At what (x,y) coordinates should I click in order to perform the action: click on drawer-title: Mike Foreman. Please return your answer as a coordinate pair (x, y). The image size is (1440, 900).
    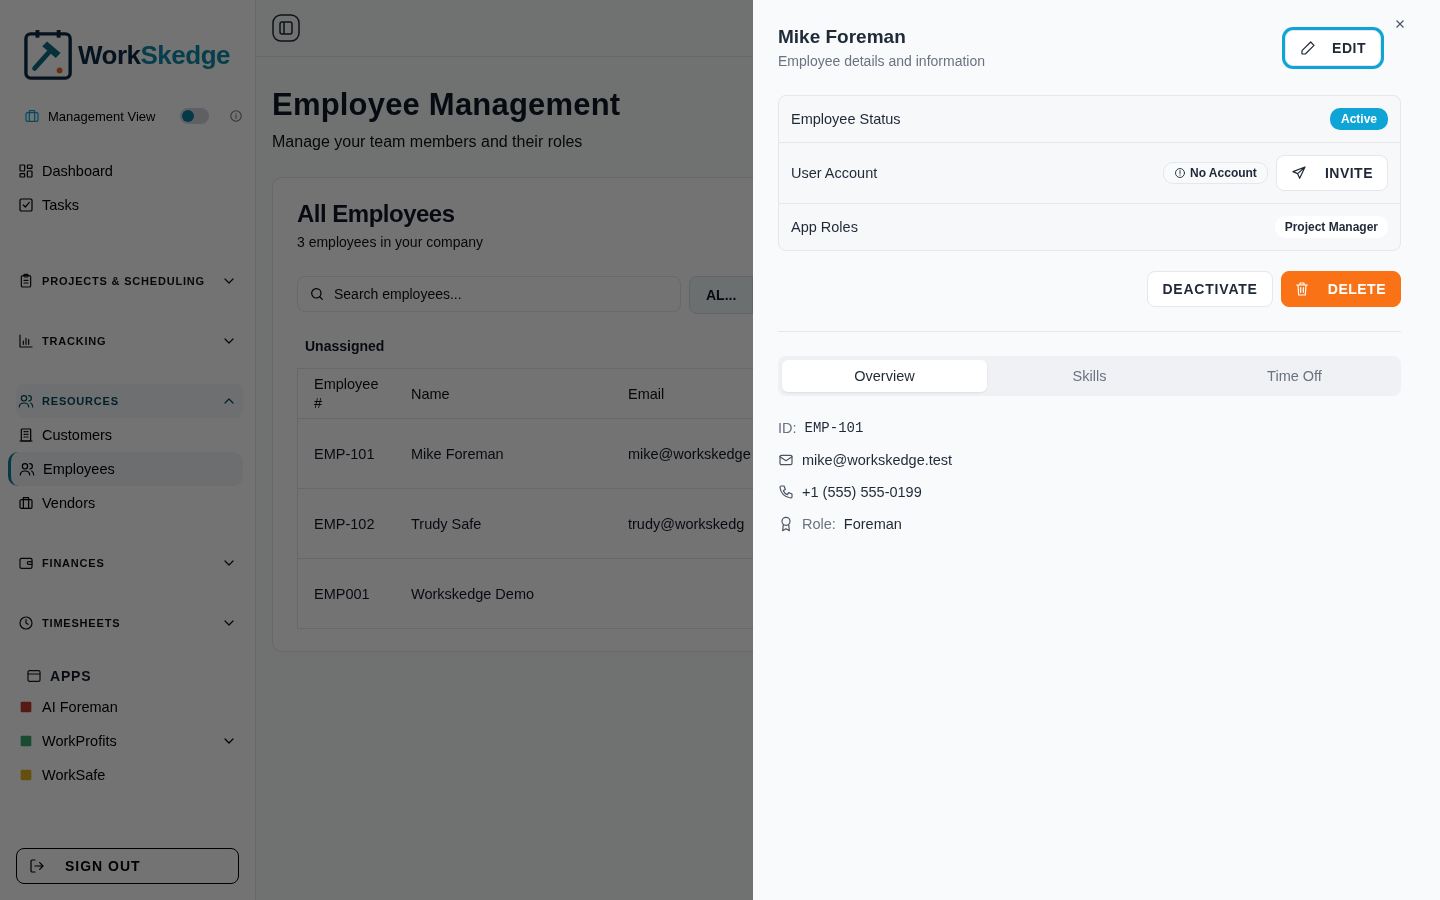
    Looking at the image, I should click on (842, 37).